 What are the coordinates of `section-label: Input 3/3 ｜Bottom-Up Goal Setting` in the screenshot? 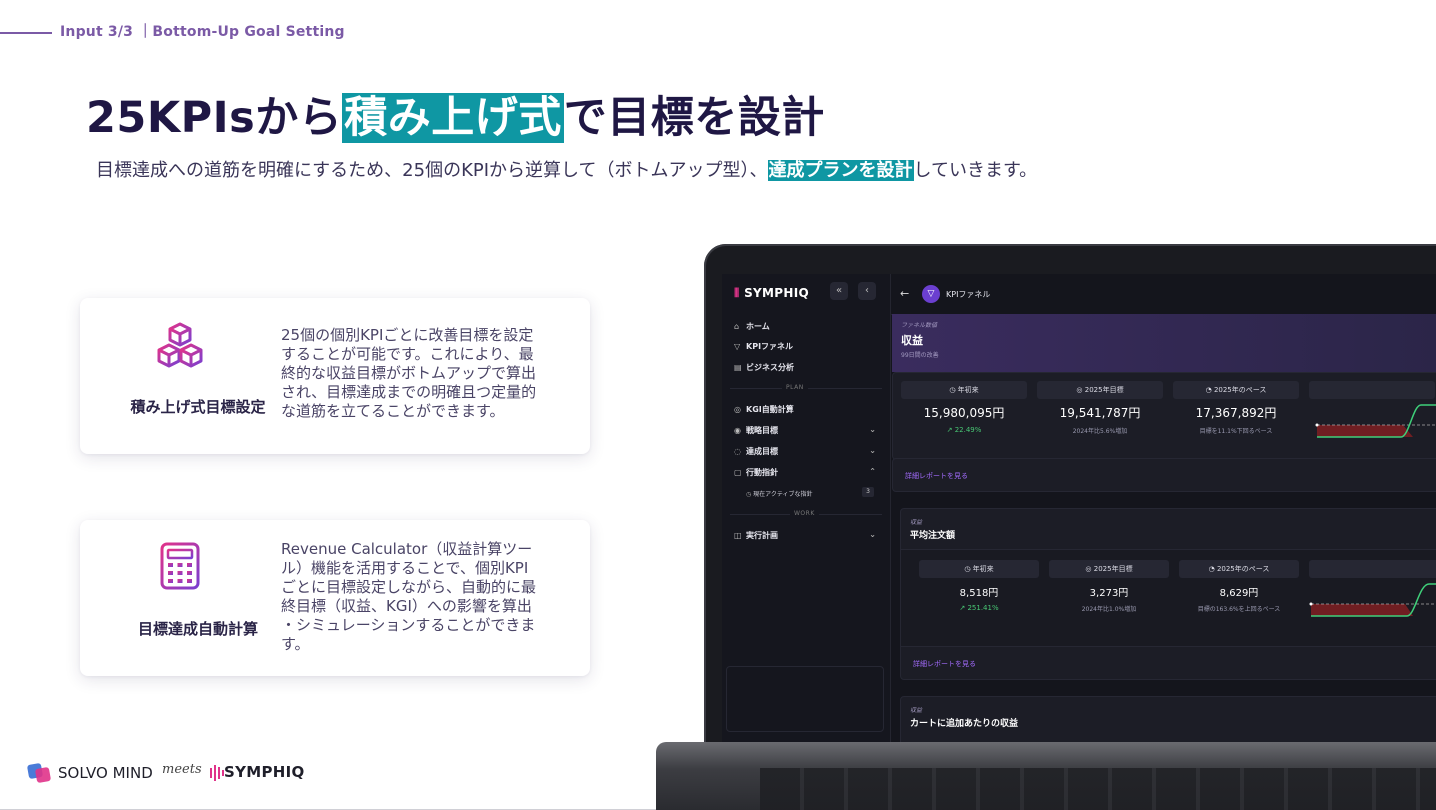 It's located at (202, 32).